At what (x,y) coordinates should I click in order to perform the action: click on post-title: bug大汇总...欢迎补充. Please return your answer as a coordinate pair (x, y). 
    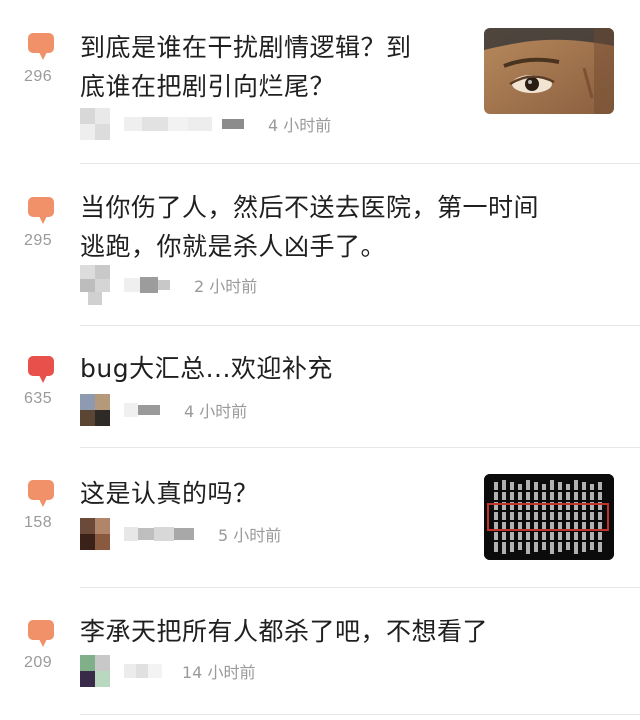
    Looking at the image, I should click on (206, 368).